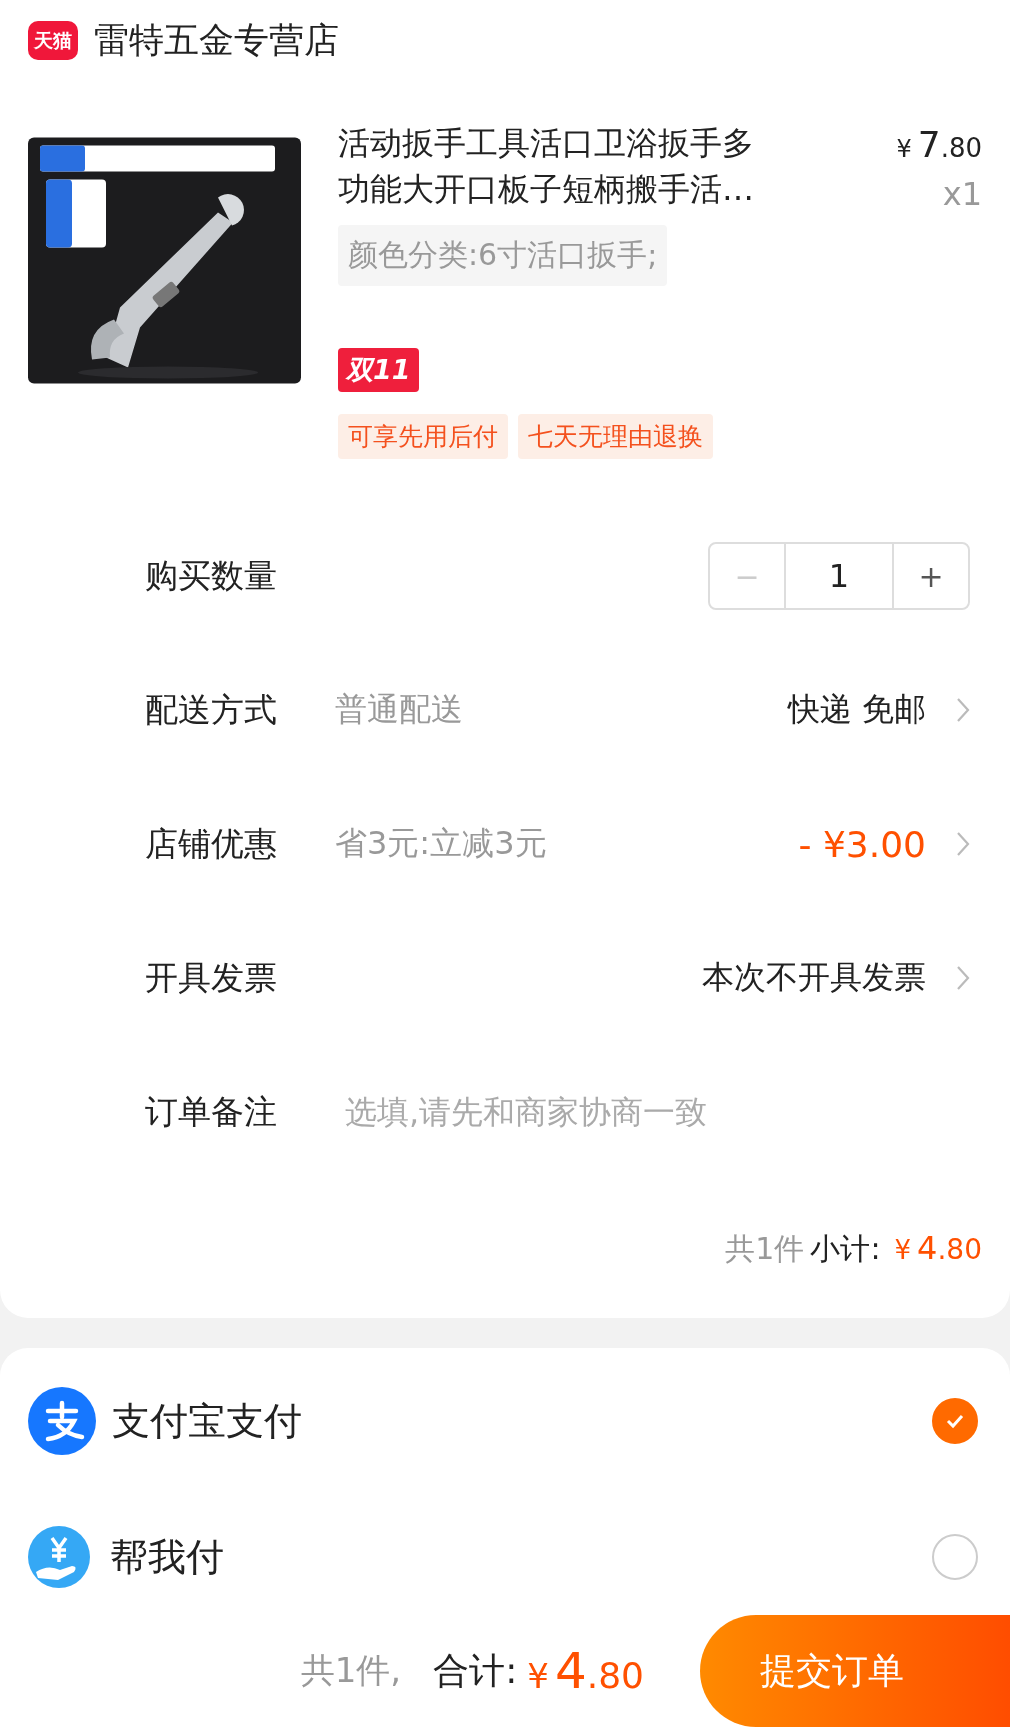 This screenshot has height=1734, width=1010. Describe the element at coordinates (962, 194) in the screenshot. I see `quantity-text: x1` at that location.